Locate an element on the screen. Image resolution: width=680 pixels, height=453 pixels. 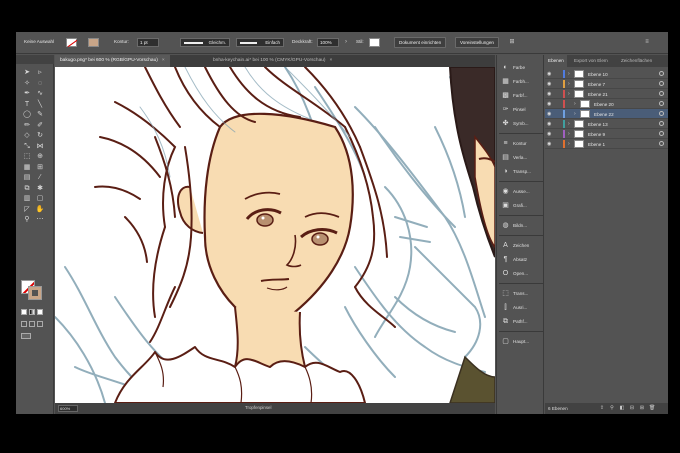
clipping-mask-icon: ◧ is located at coordinates (622, 408).